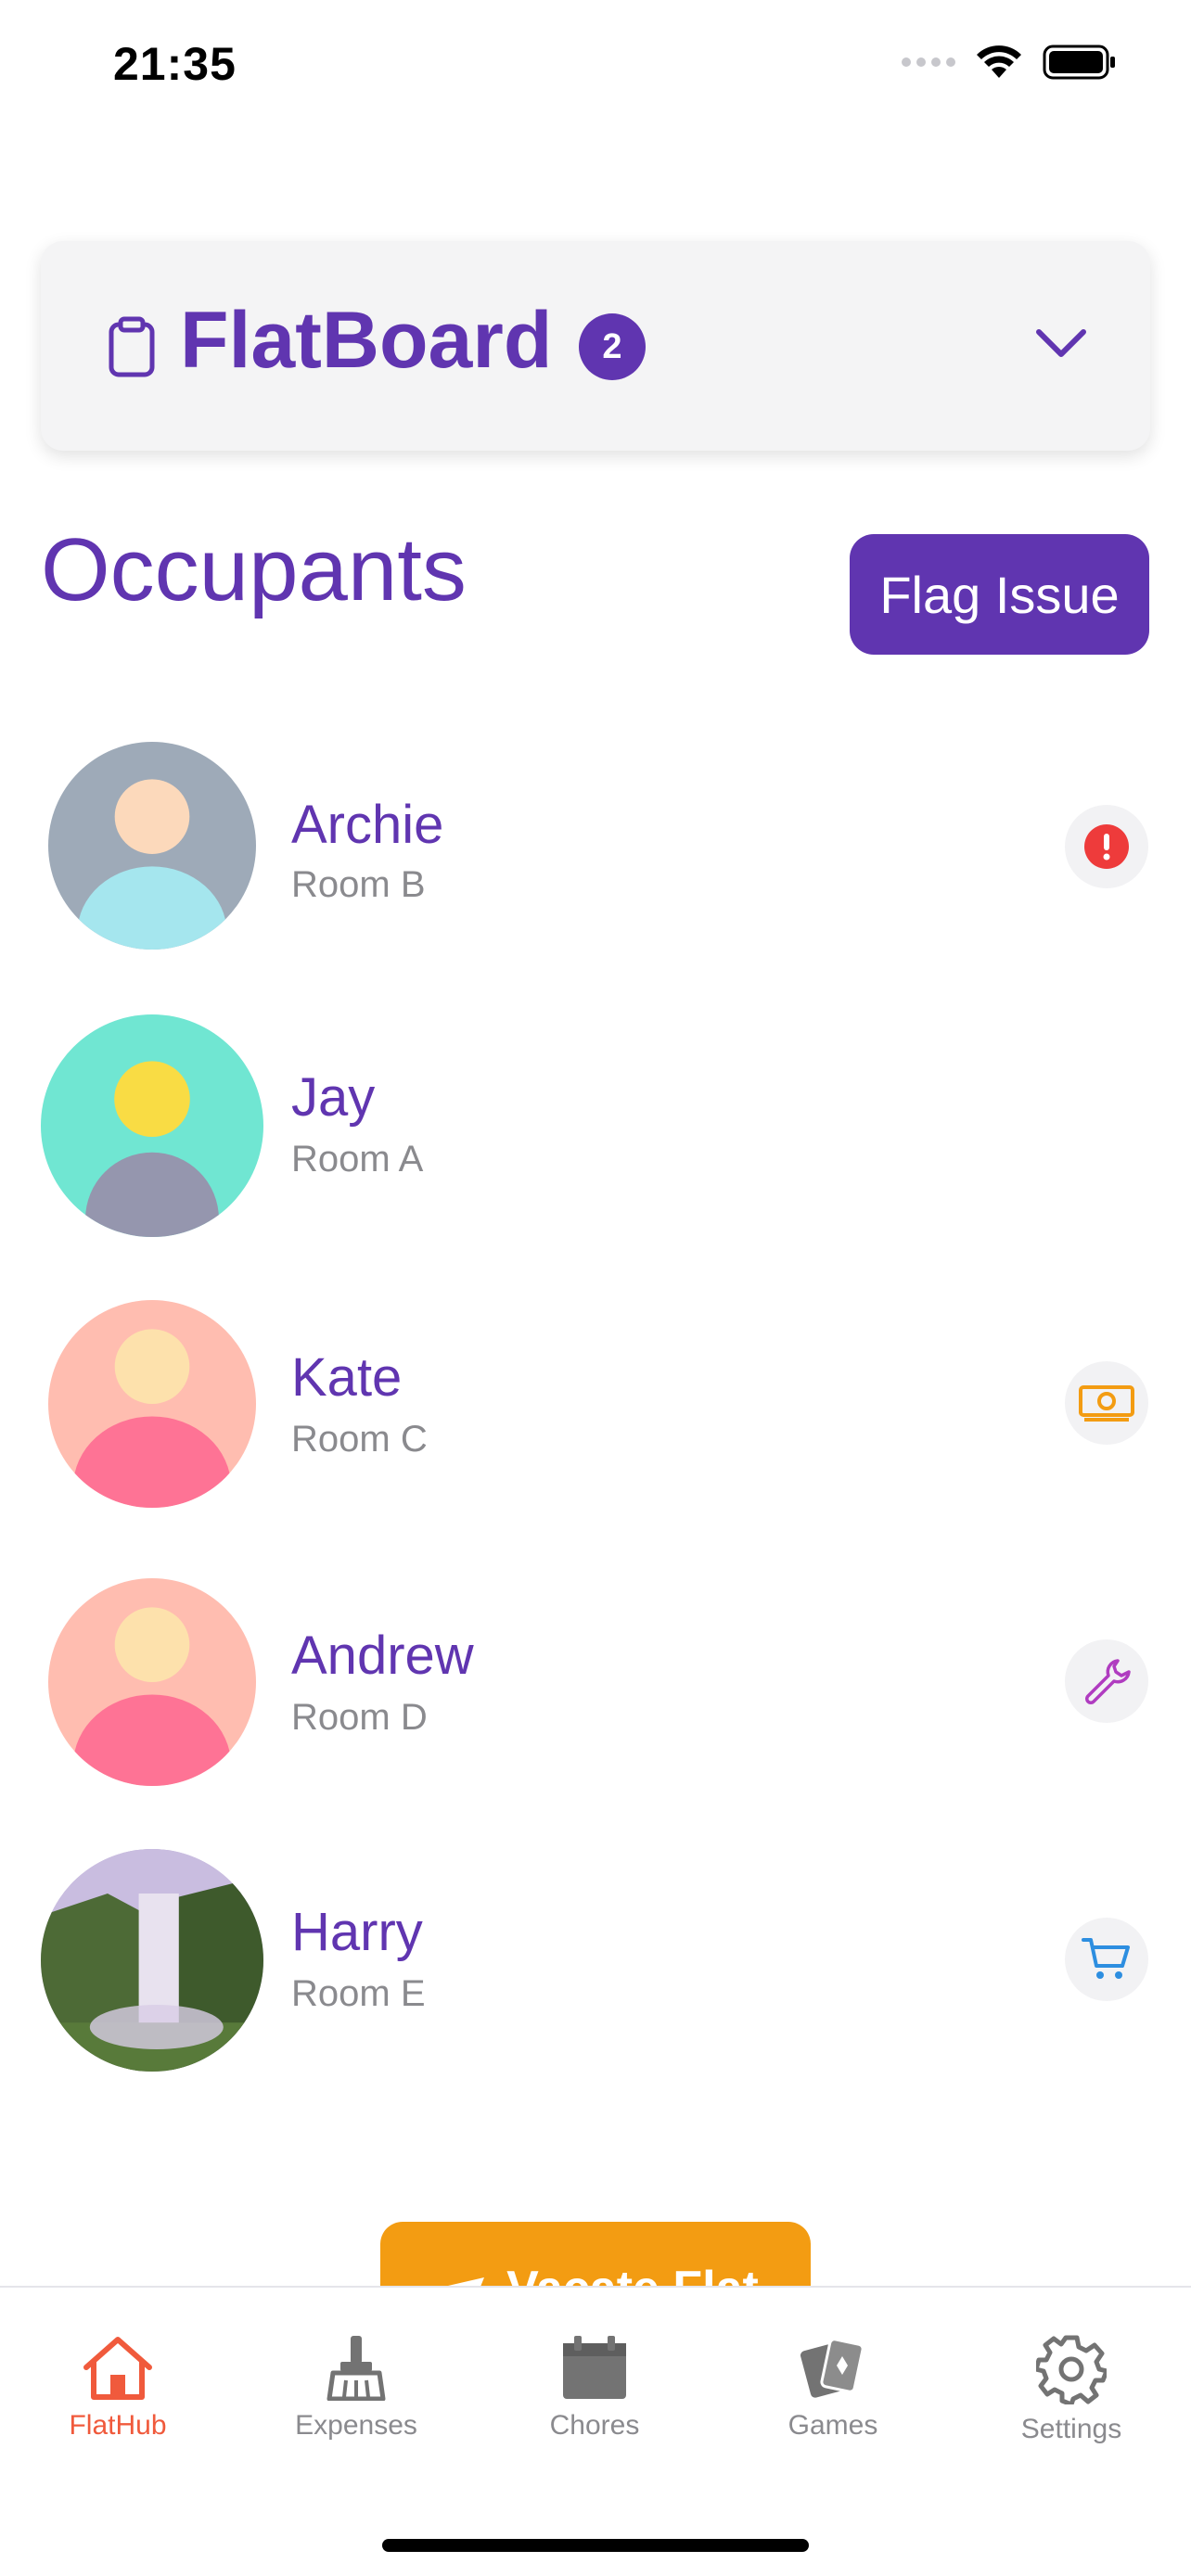  What do you see at coordinates (1106, 846) in the screenshot?
I see `alert-icon` at bounding box center [1106, 846].